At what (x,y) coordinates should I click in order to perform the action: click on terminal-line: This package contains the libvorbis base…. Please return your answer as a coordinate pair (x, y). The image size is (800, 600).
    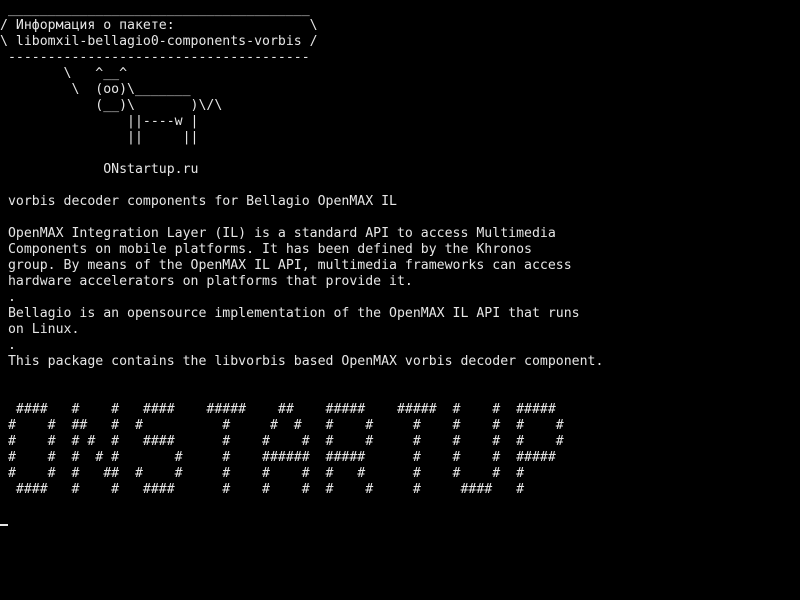
    Looking at the image, I should click on (302, 361).